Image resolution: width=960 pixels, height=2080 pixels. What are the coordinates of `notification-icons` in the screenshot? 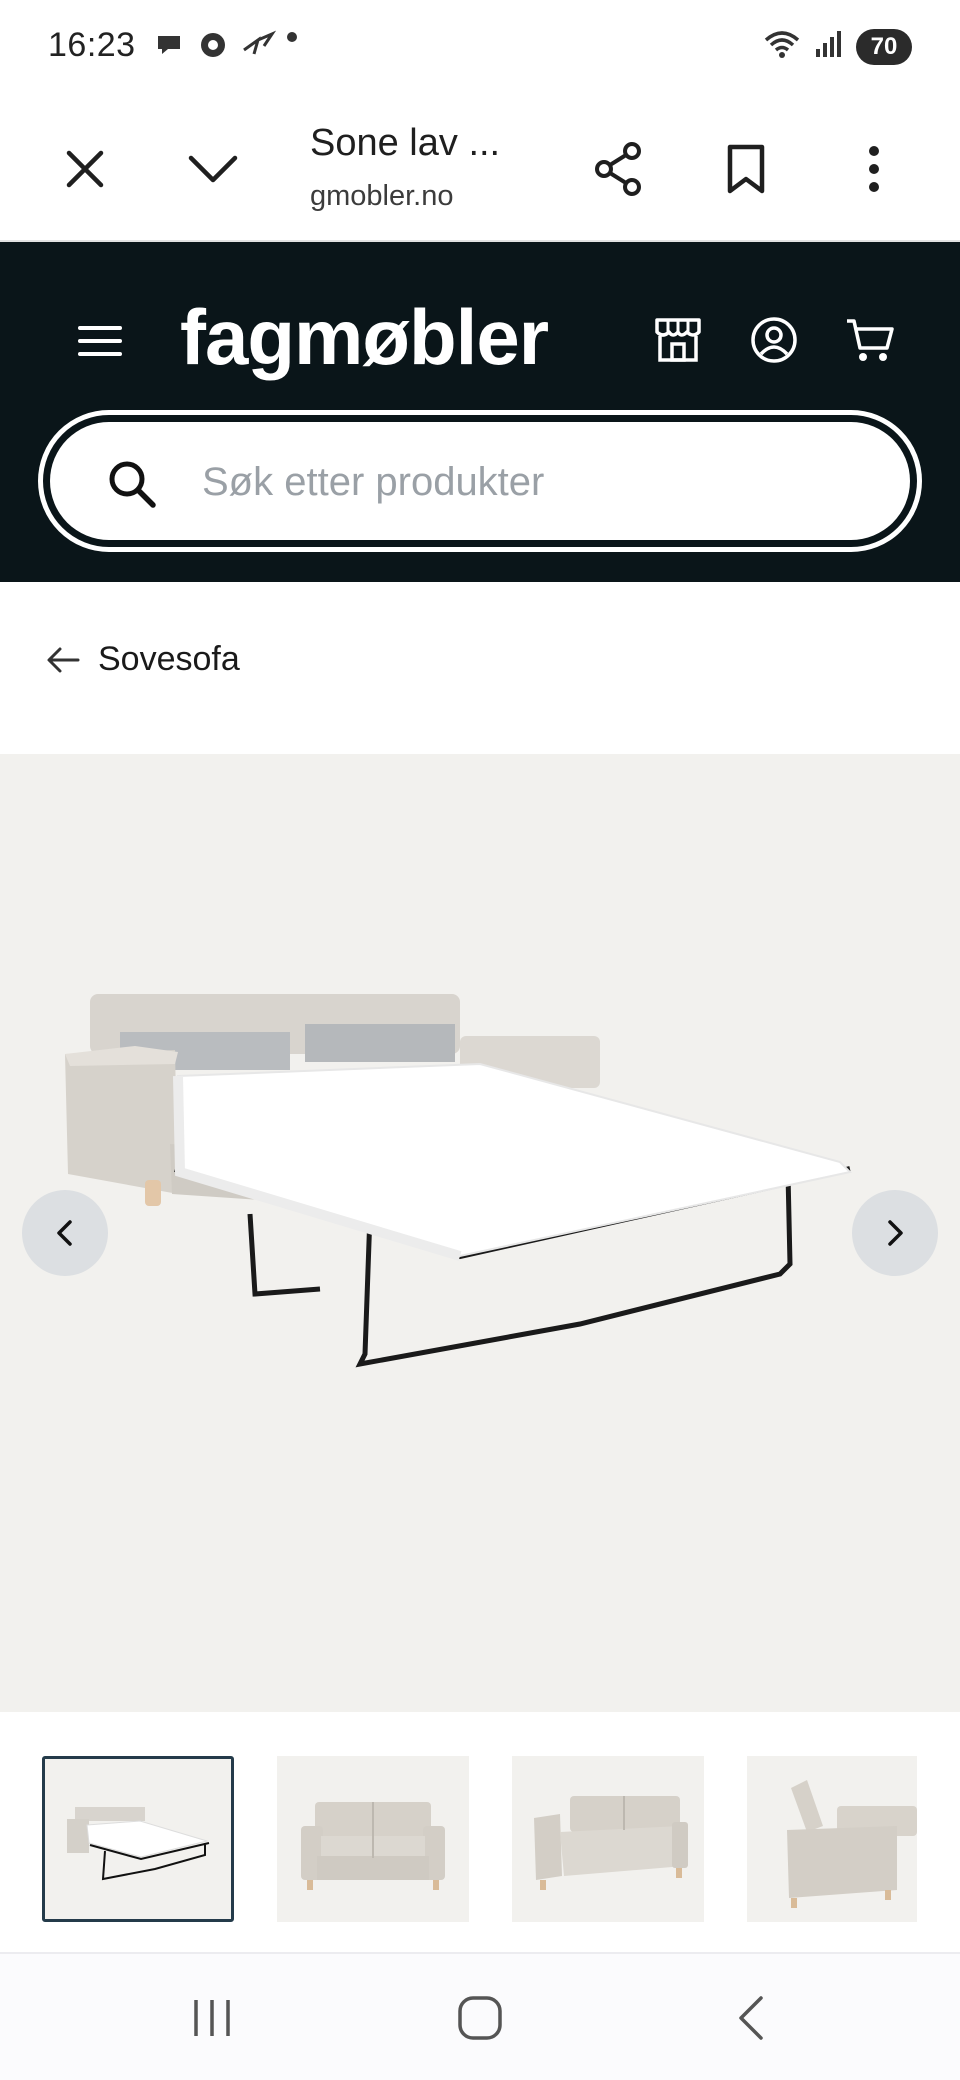 It's located at (226, 45).